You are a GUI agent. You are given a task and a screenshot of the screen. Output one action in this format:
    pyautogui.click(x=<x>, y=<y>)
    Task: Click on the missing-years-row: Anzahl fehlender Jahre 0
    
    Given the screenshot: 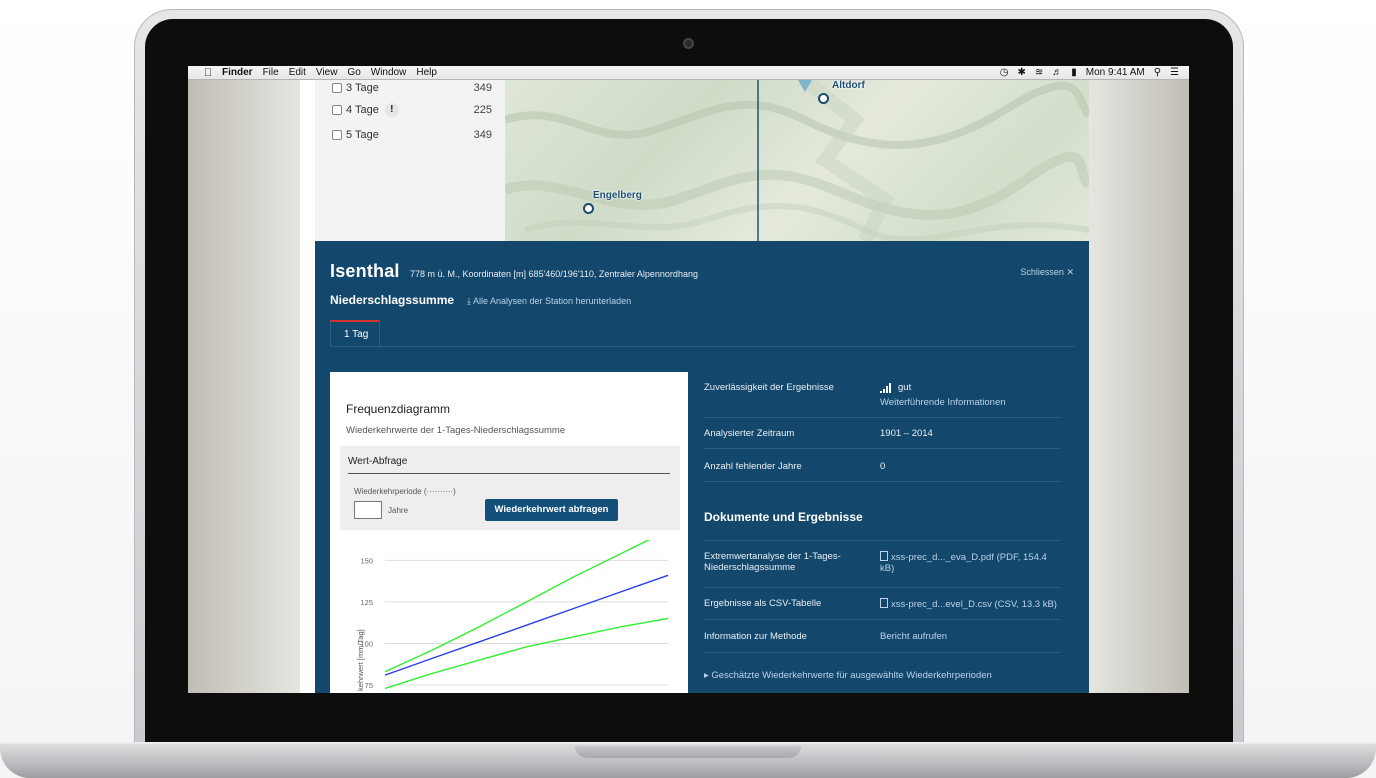 What is the action you would take?
    pyautogui.click(x=882, y=465)
    